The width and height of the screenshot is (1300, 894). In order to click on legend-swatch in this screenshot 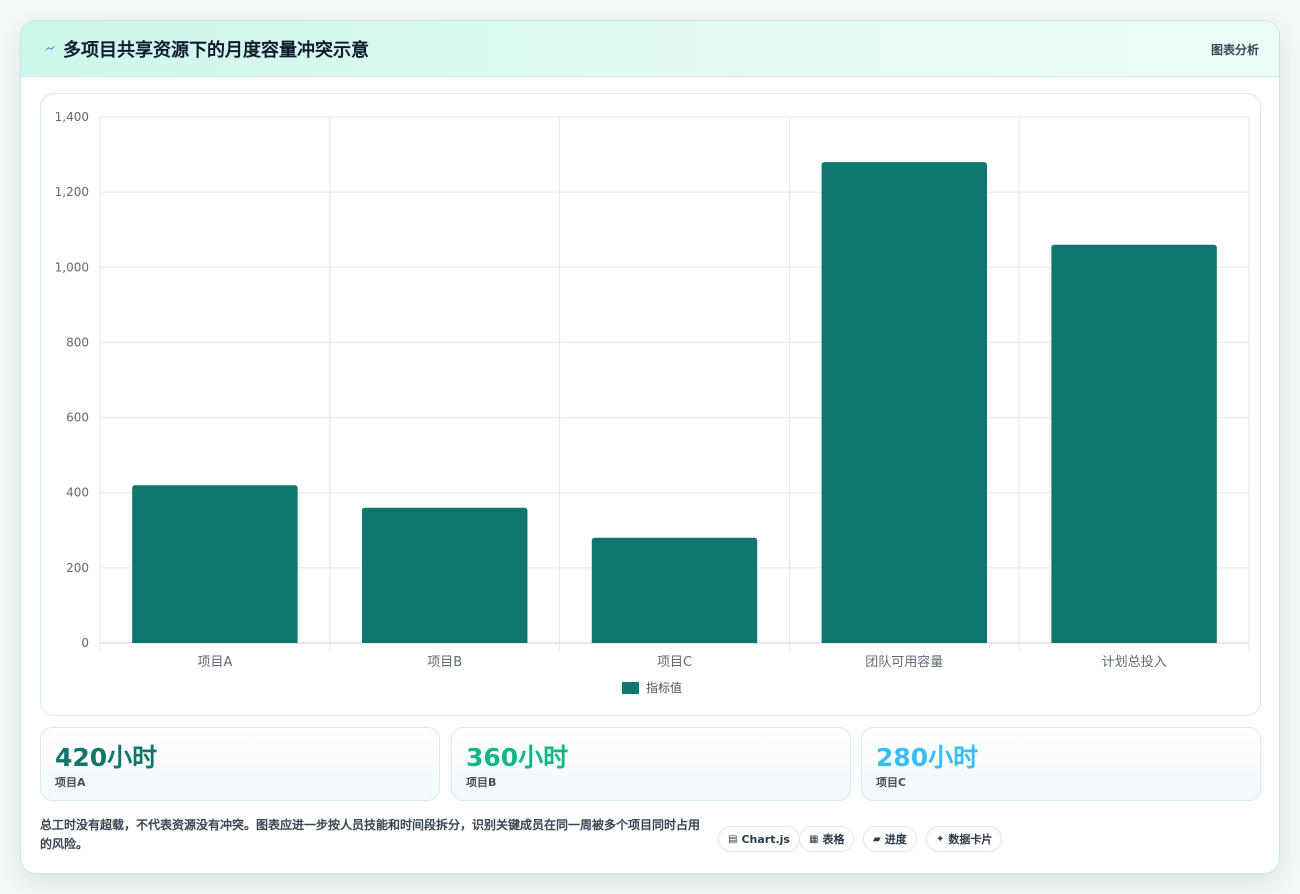, I will do `click(630, 688)`.